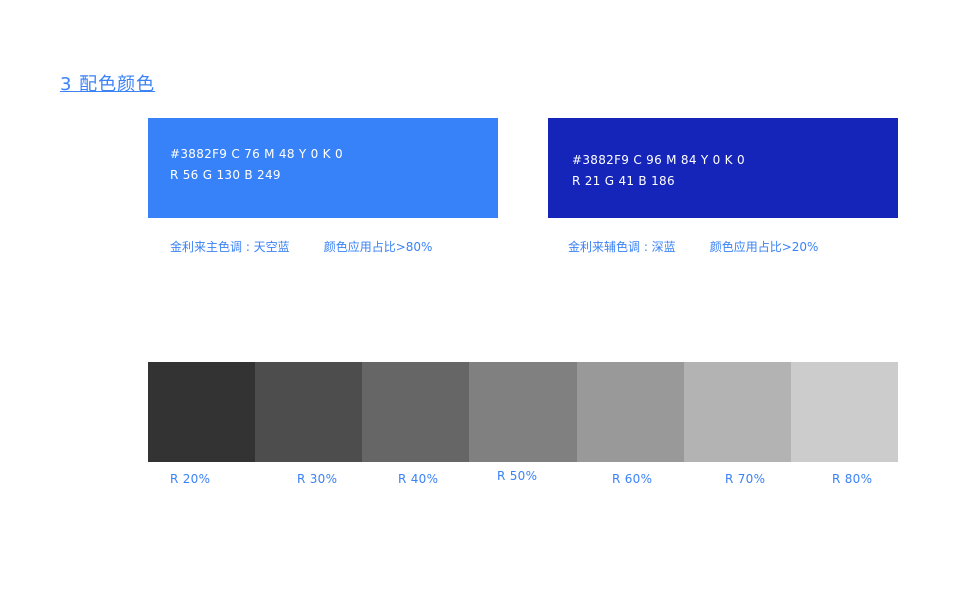 The image size is (960, 600). Describe the element at coordinates (190, 479) in the screenshot. I see `gray-label-20: R 20%` at that location.